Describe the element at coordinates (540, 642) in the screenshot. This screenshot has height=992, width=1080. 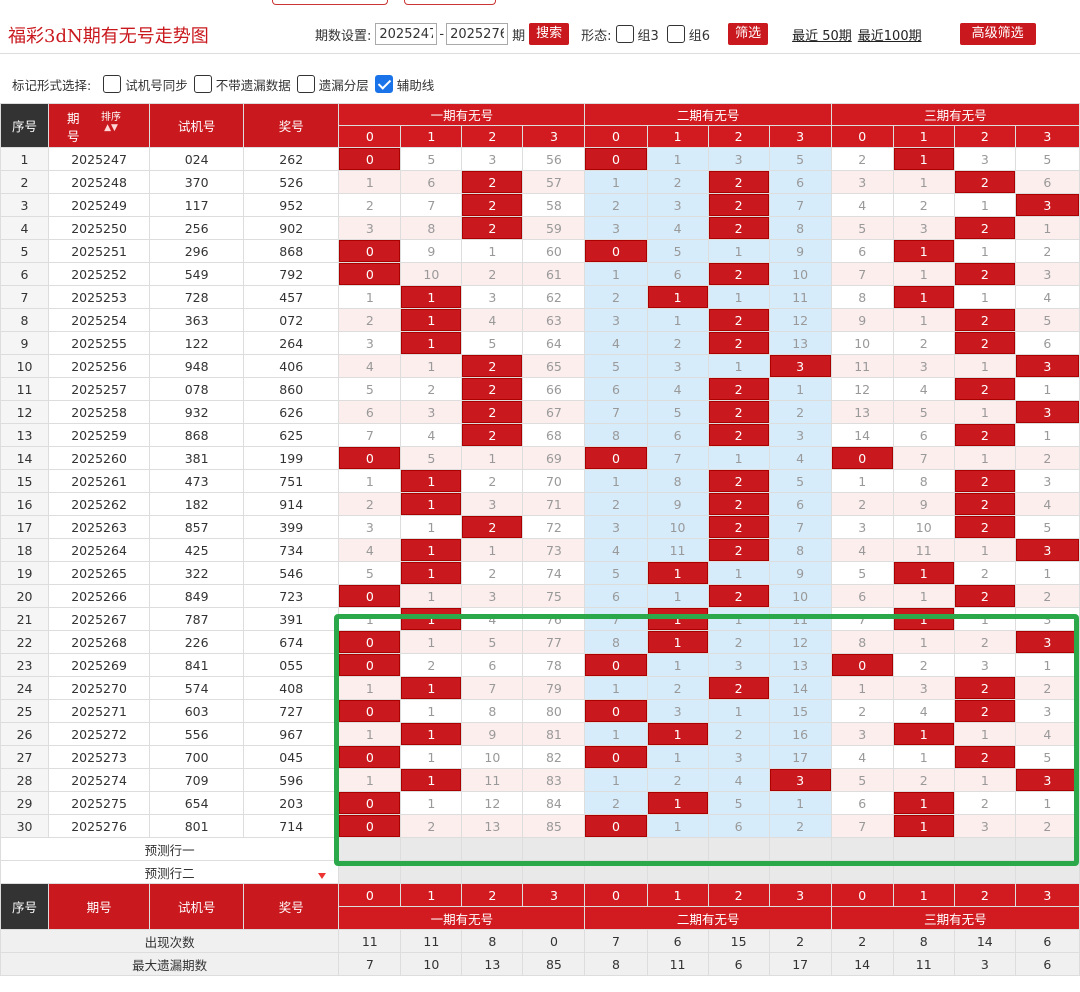
I see `table-row: 22 2025268 226 674 0 1 5 77 8 1 2 12 8 1 2 3` at that location.